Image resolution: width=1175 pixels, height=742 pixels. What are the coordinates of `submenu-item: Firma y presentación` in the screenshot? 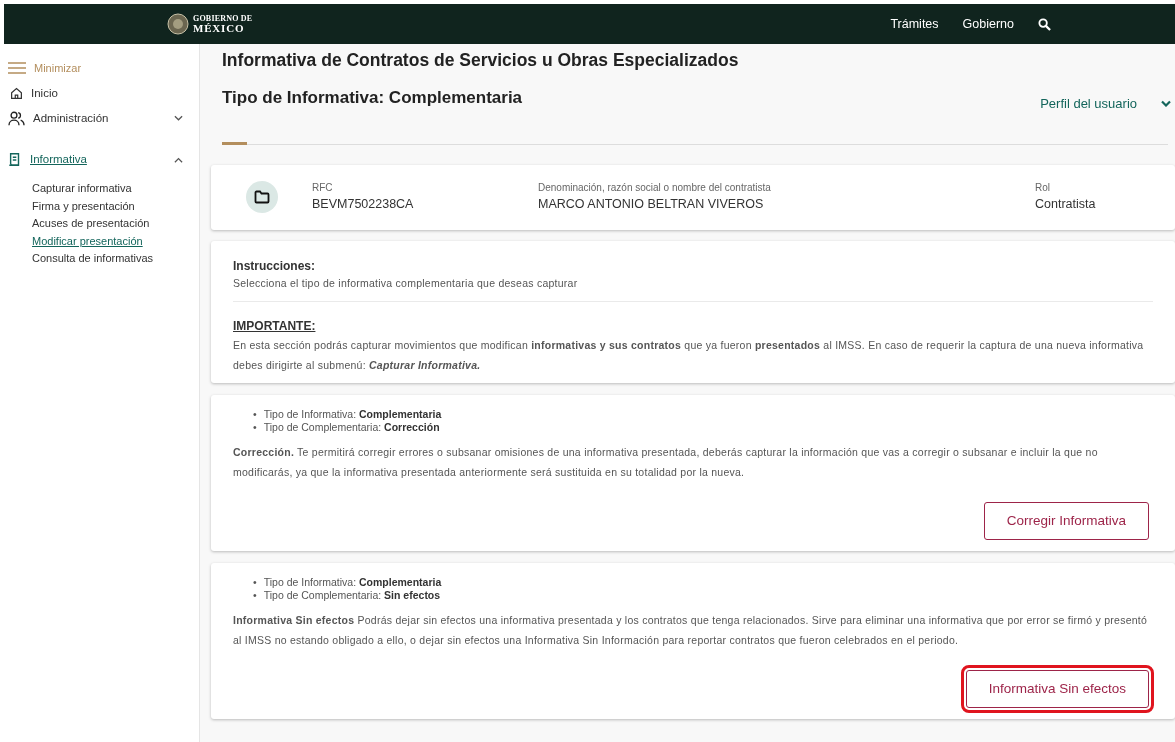 It's located at (83, 206).